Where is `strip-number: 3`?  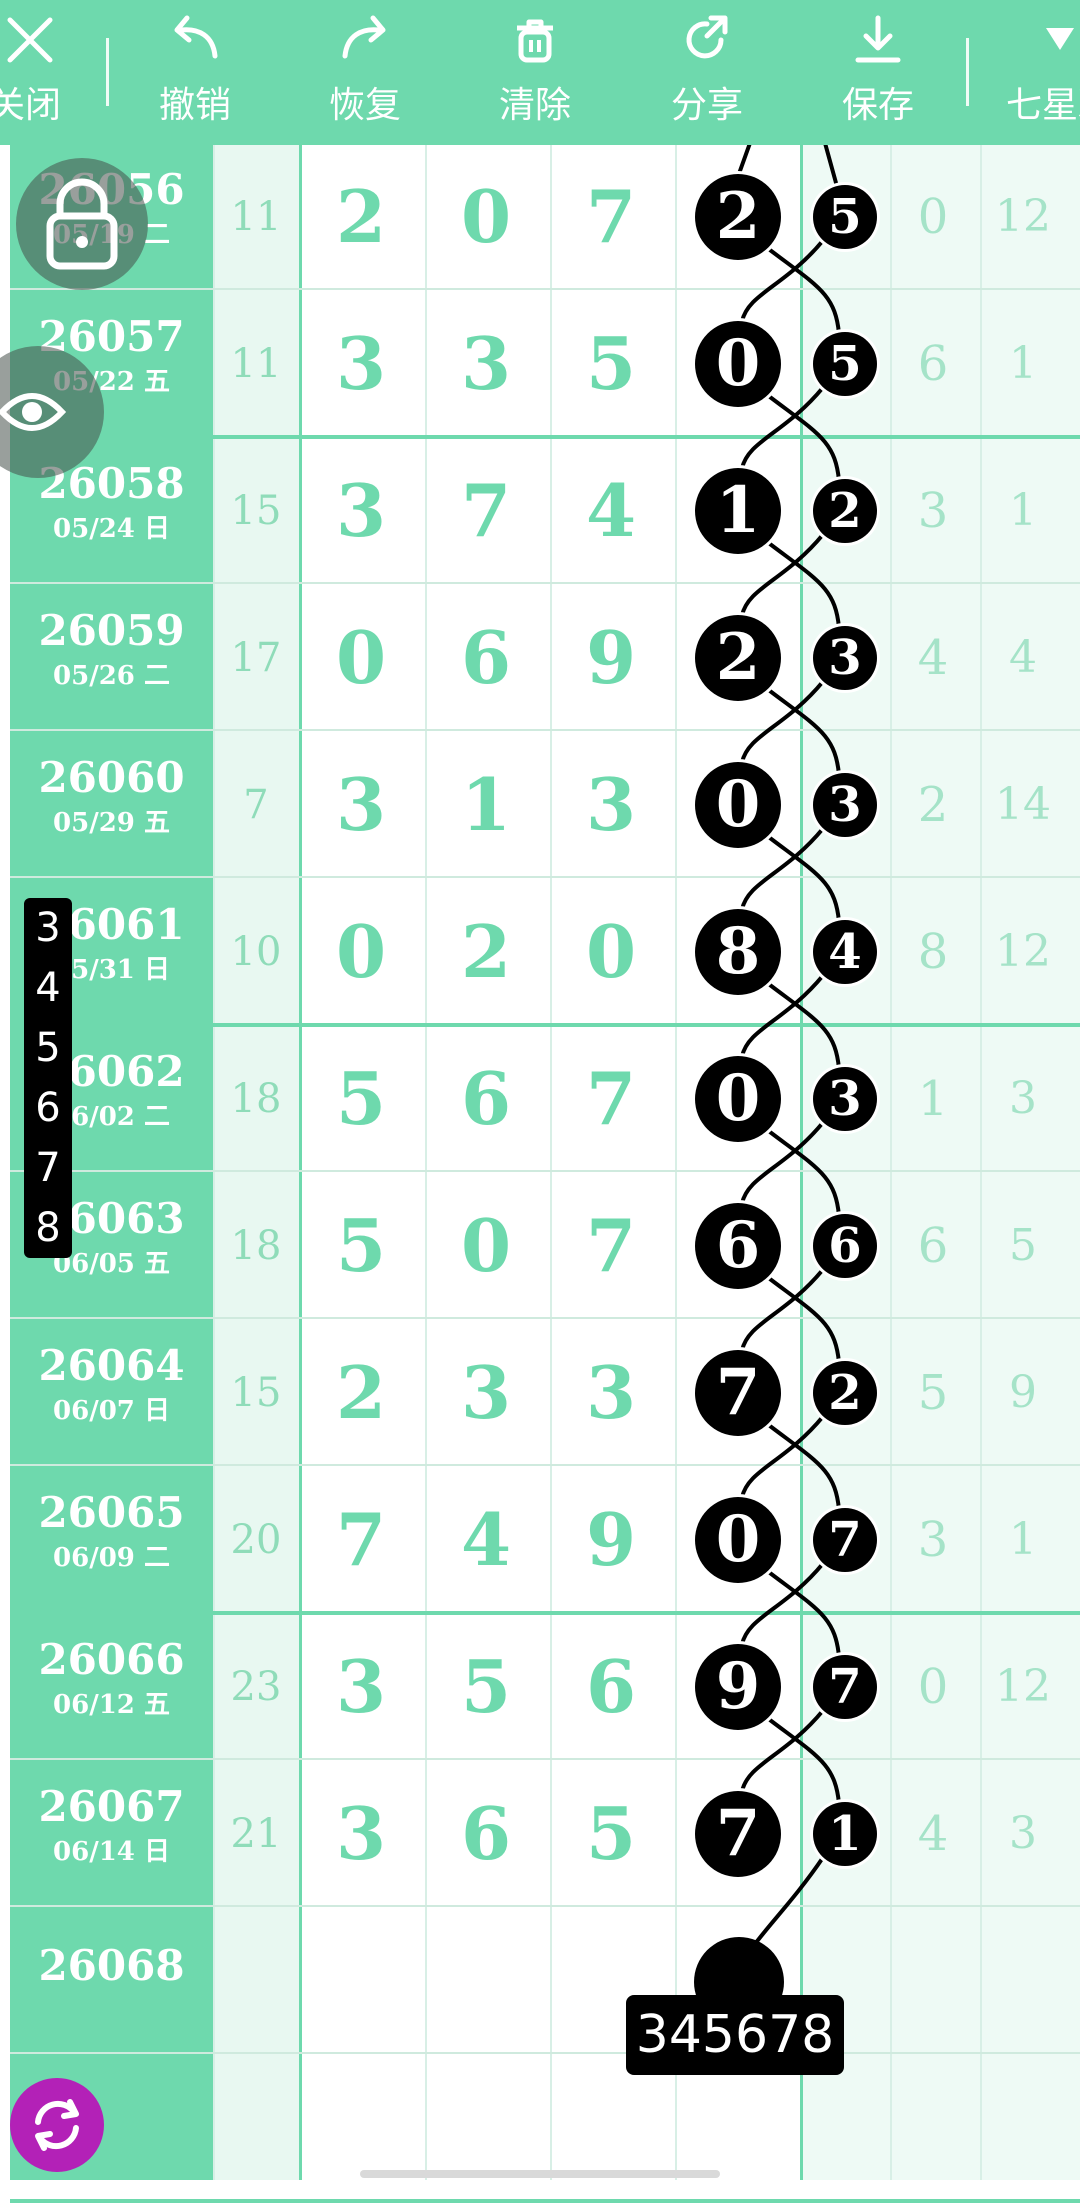 strip-number: 3 is located at coordinates (48, 928).